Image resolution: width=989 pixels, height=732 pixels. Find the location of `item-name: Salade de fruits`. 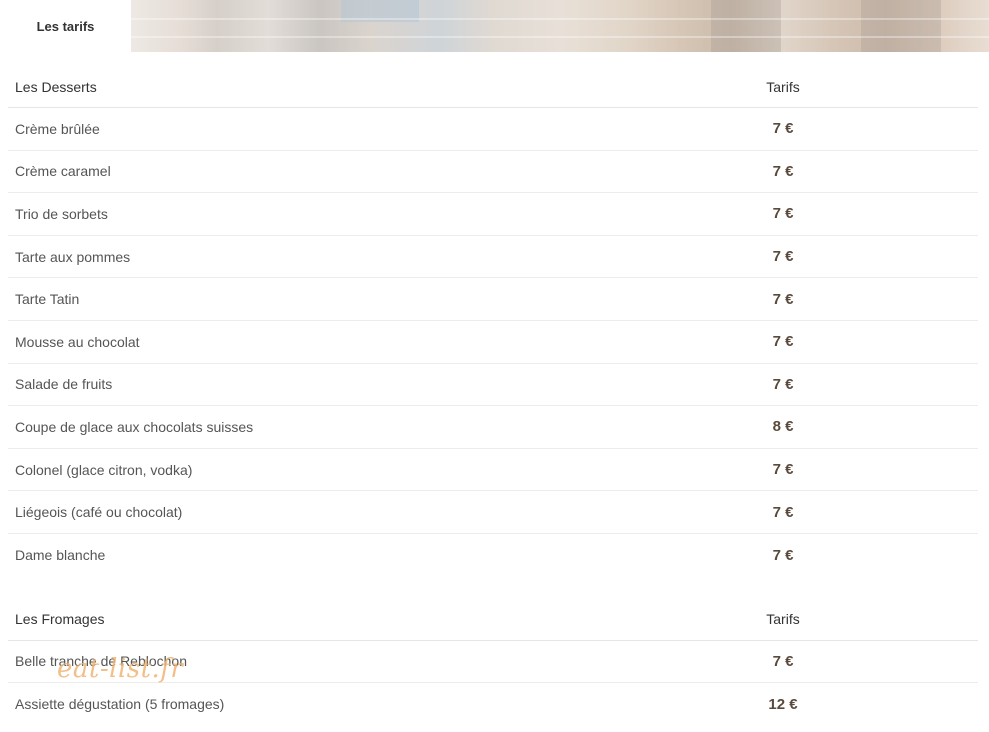

item-name: Salade de fruits is located at coordinates (64, 384).